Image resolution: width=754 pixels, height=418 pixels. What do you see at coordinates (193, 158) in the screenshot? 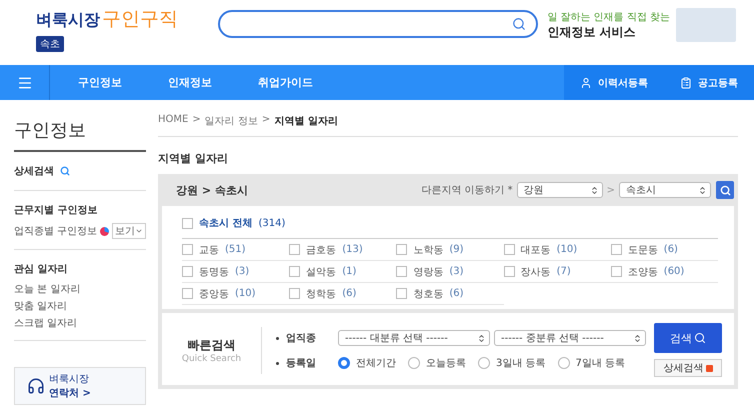
I see `page-title: 지역별 일자리` at bounding box center [193, 158].